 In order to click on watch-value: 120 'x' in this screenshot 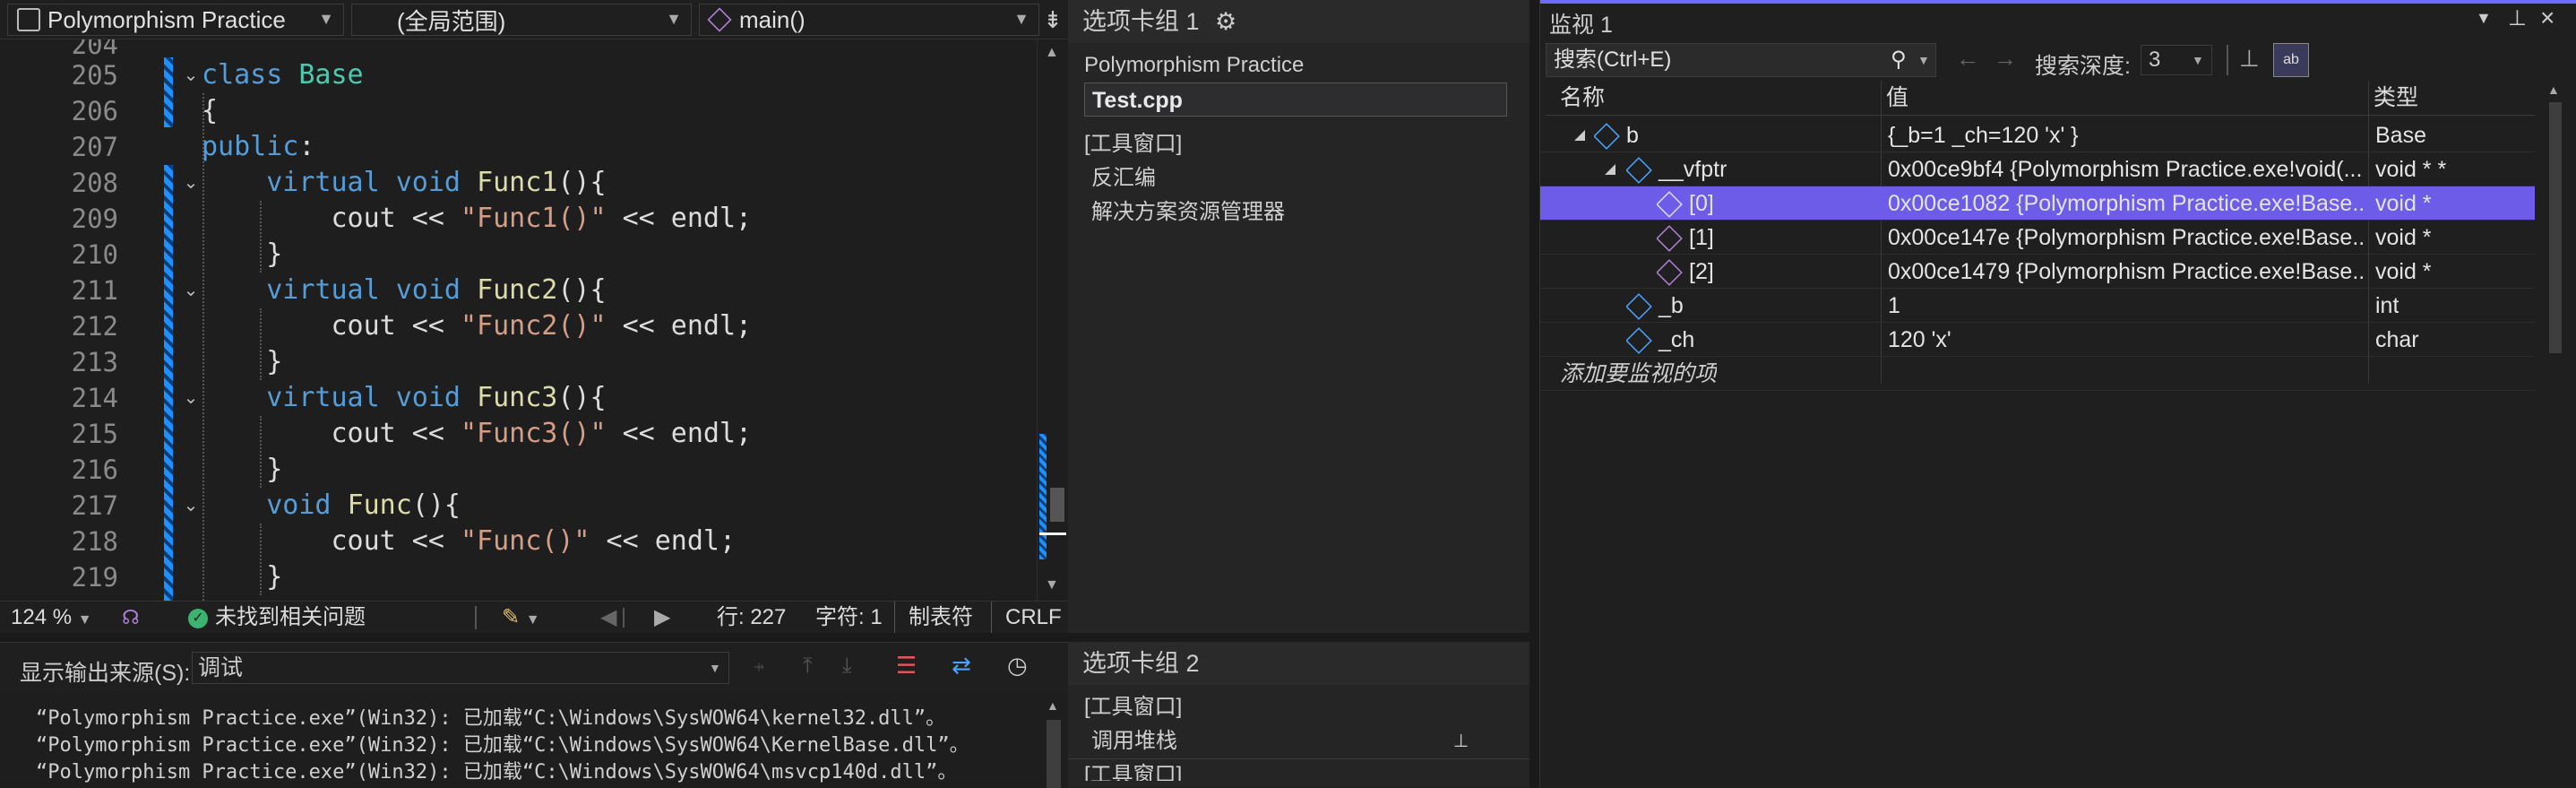, I will do `click(1920, 339)`.